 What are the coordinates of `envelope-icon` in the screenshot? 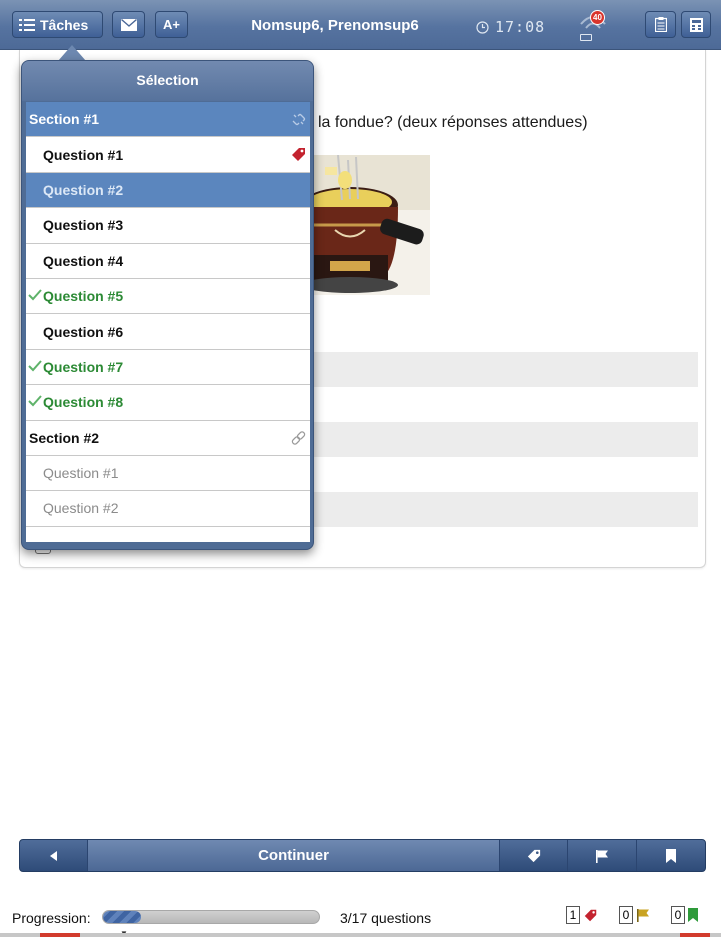 It's located at (128, 24).